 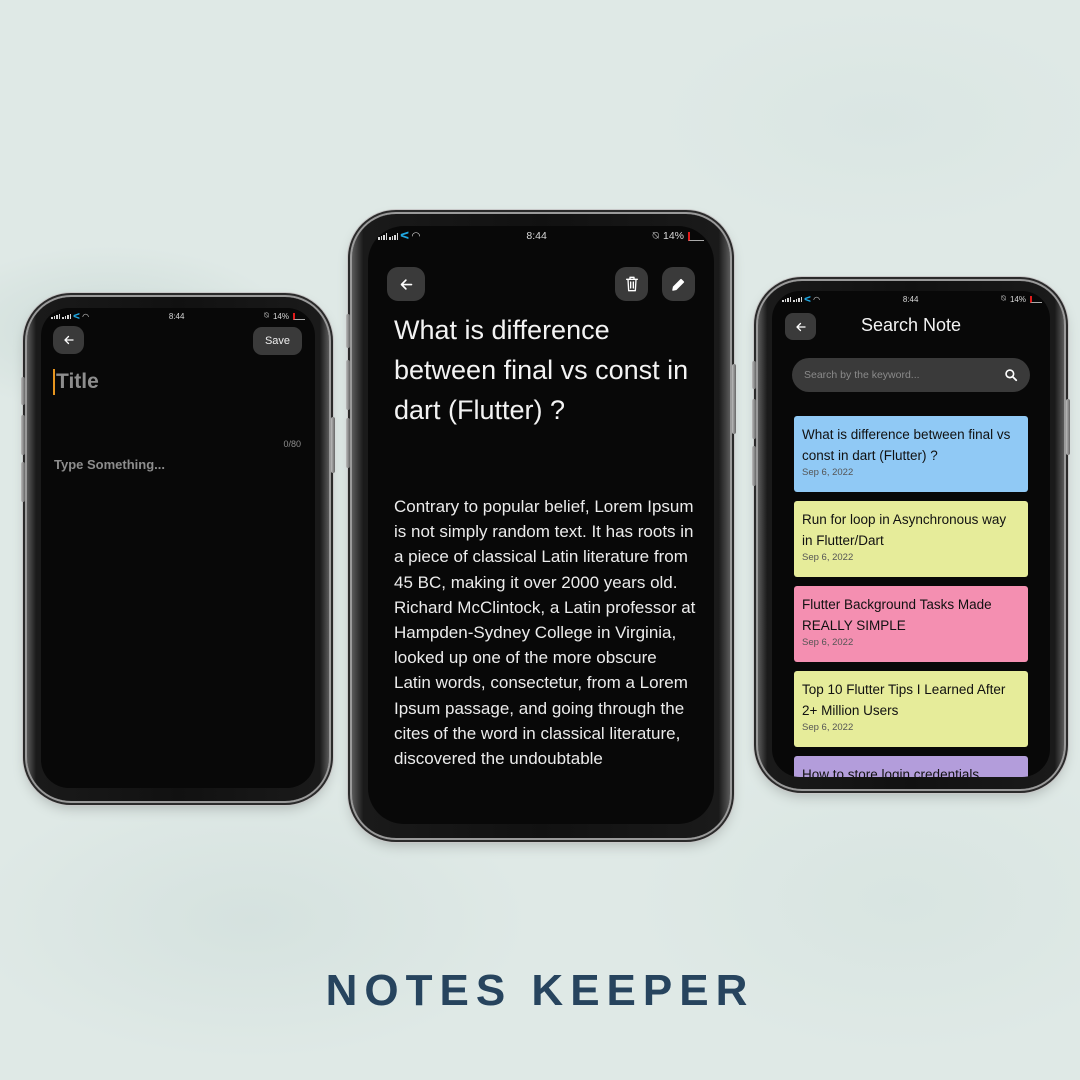 I want to click on search-input, so click(x=899, y=375).